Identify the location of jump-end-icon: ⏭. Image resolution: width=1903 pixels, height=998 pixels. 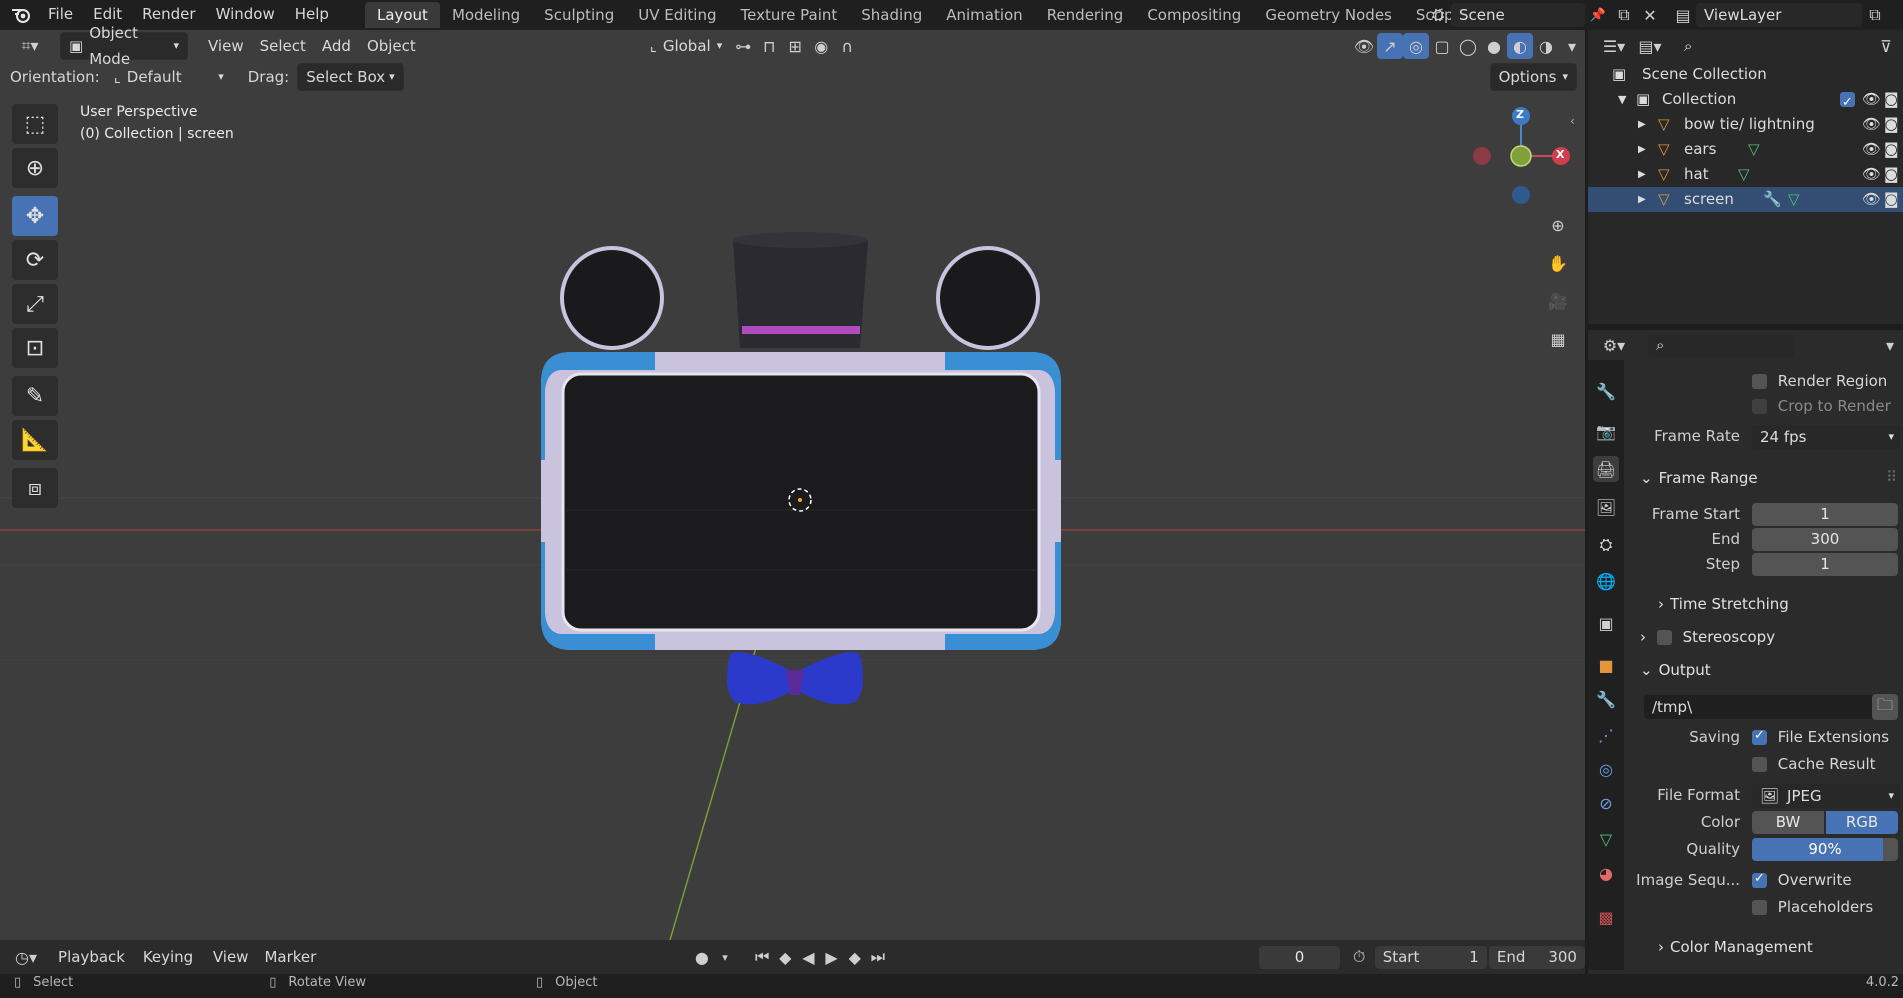
(877, 957).